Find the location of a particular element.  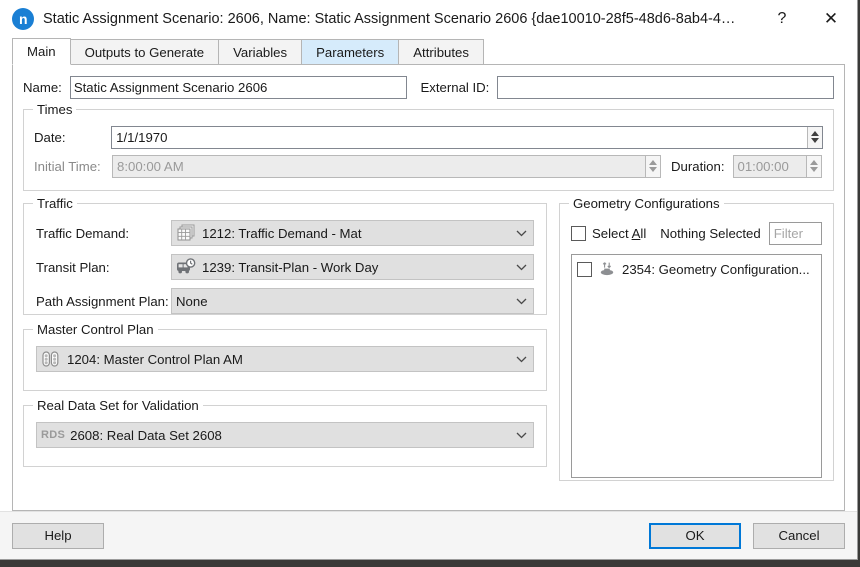

real-data-set-combo: RDS 2608: Real Data Set 2608 is located at coordinates (285, 435).